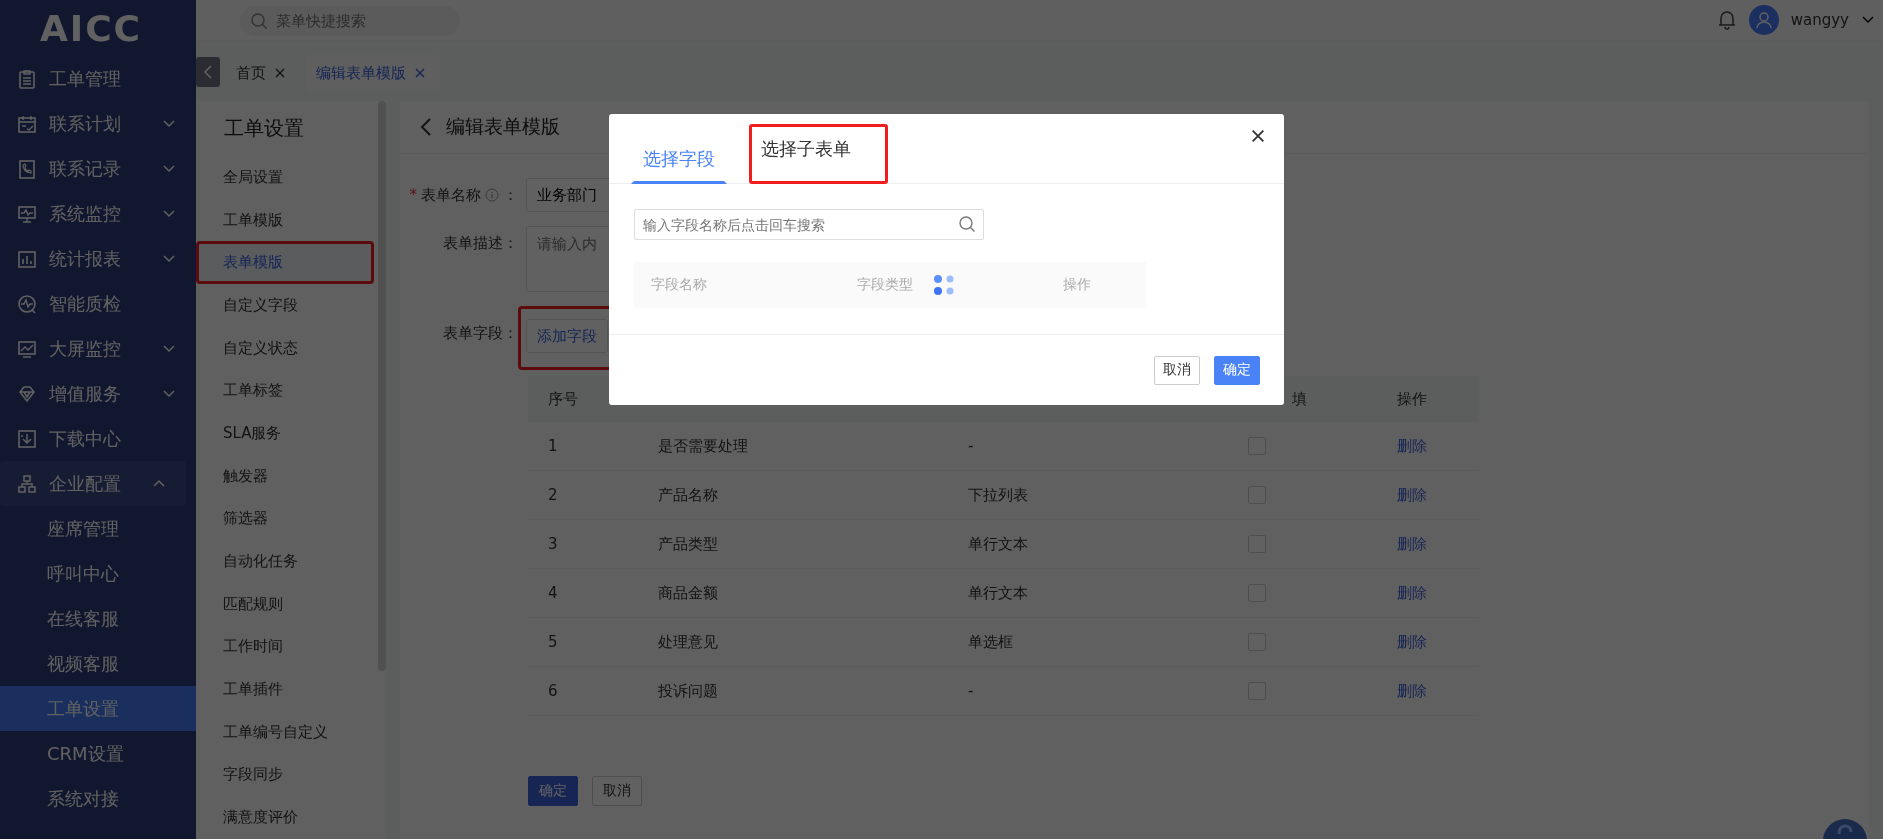 This screenshot has height=839, width=1883. I want to click on column-header: 序号, so click(563, 398).